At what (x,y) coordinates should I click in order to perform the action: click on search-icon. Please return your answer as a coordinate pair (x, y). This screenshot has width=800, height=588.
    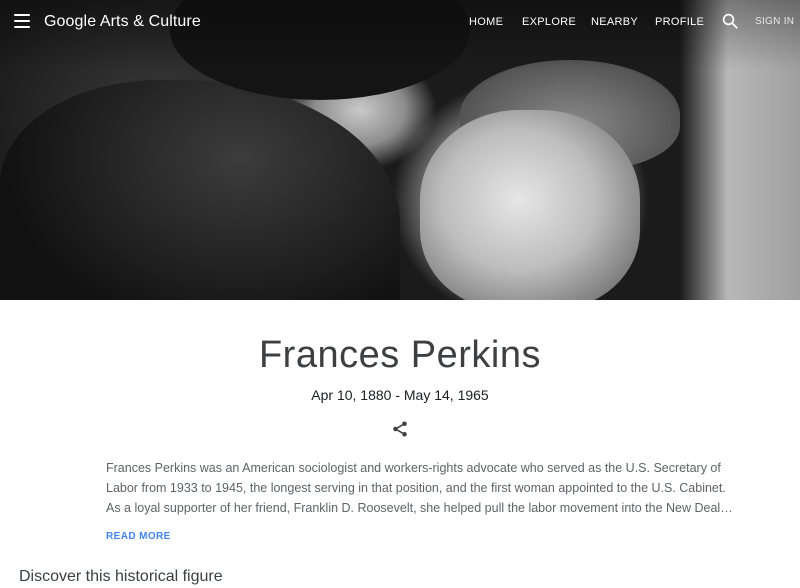
    Looking at the image, I should click on (730, 21).